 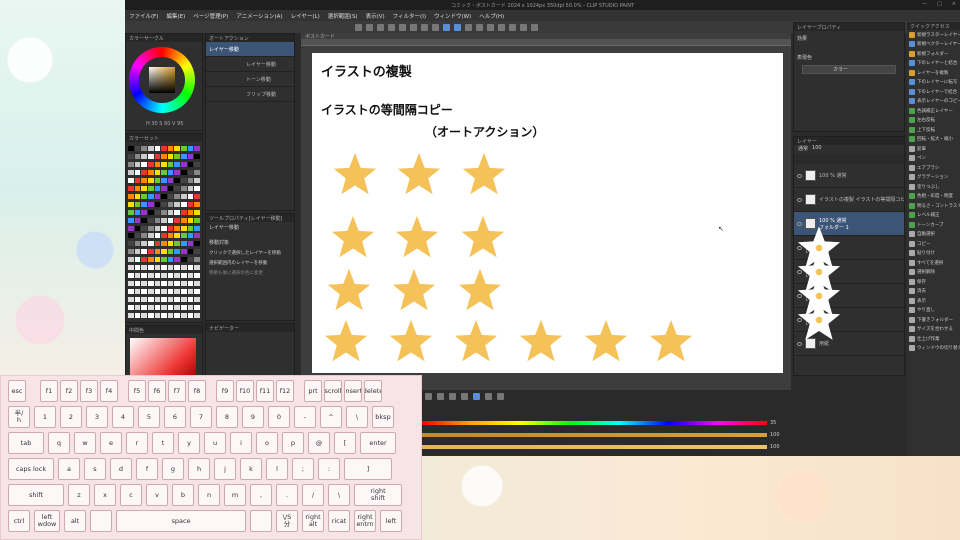 I want to click on key: f1, so click(x=49, y=391).